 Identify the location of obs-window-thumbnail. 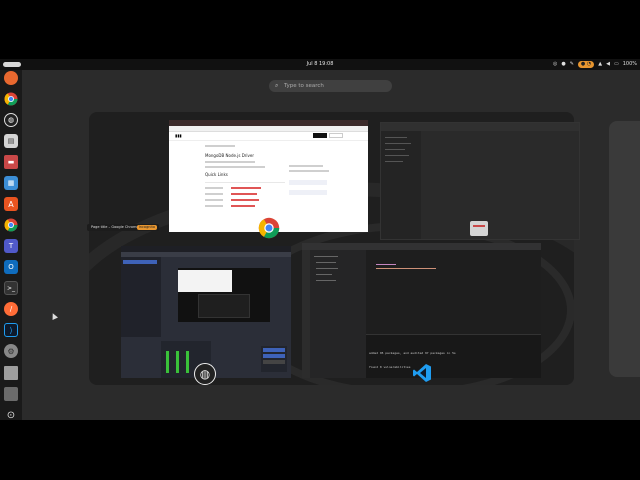
(206, 312).